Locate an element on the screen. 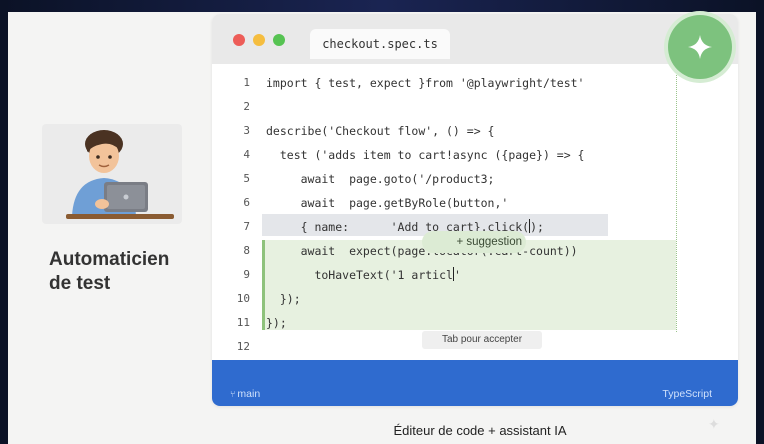 The width and height of the screenshot is (764, 444). accept-suggestion-hint: Tab pour accepter is located at coordinates (482, 340).